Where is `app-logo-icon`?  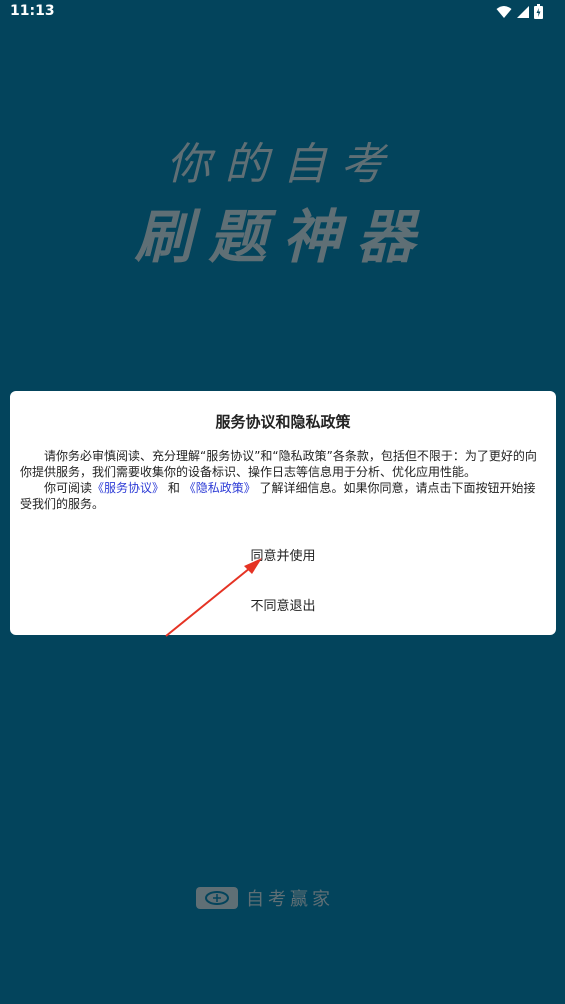
app-logo-icon is located at coordinates (217, 898).